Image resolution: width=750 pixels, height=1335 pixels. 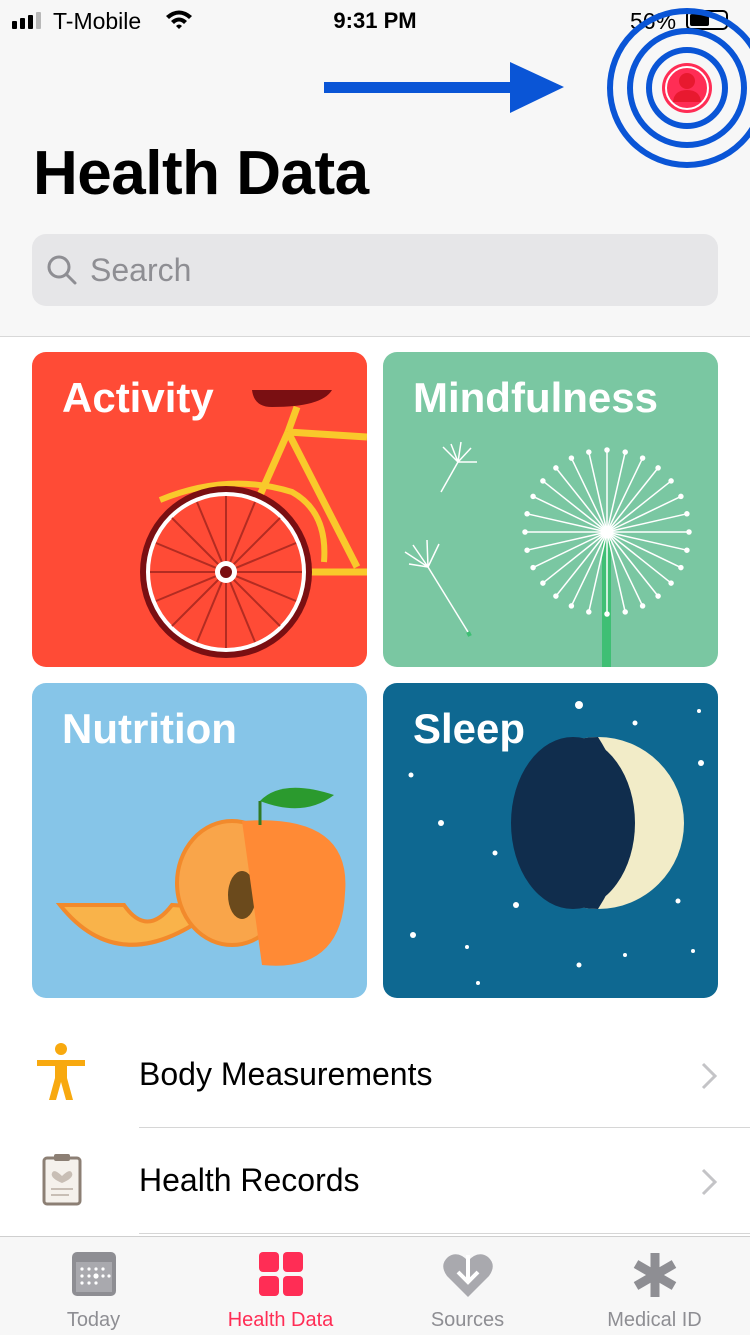 I want to click on category-tile-sleep: Sleep, so click(x=550, y=840).